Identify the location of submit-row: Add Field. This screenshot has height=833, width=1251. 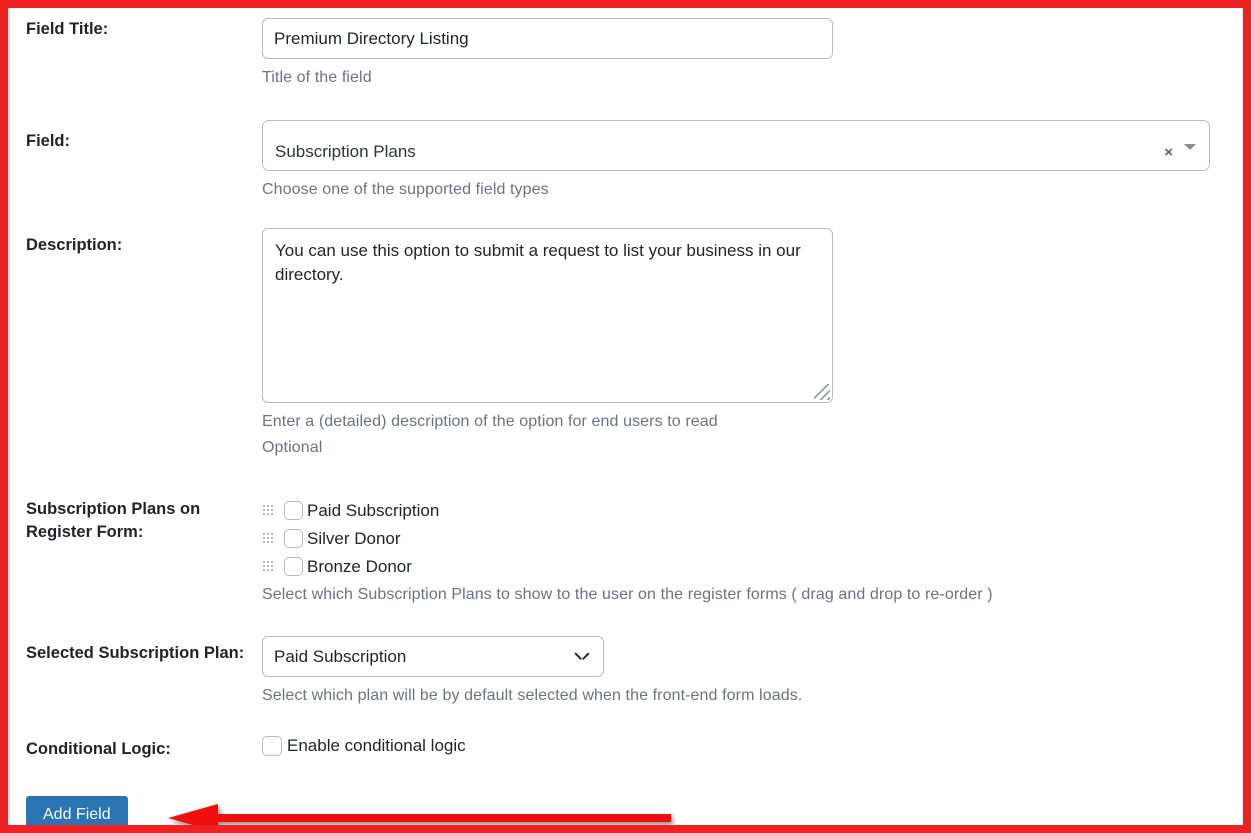
(634, 810).